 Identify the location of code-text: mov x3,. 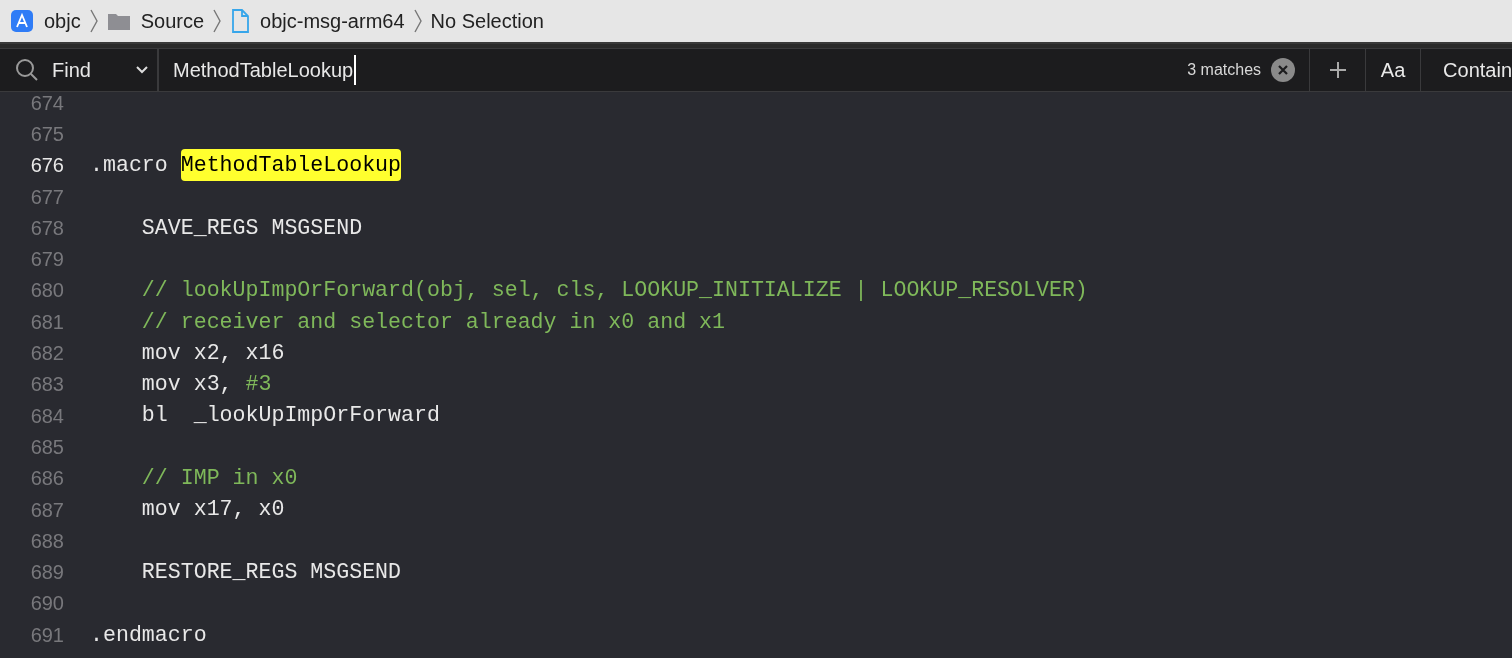
(187, 385).